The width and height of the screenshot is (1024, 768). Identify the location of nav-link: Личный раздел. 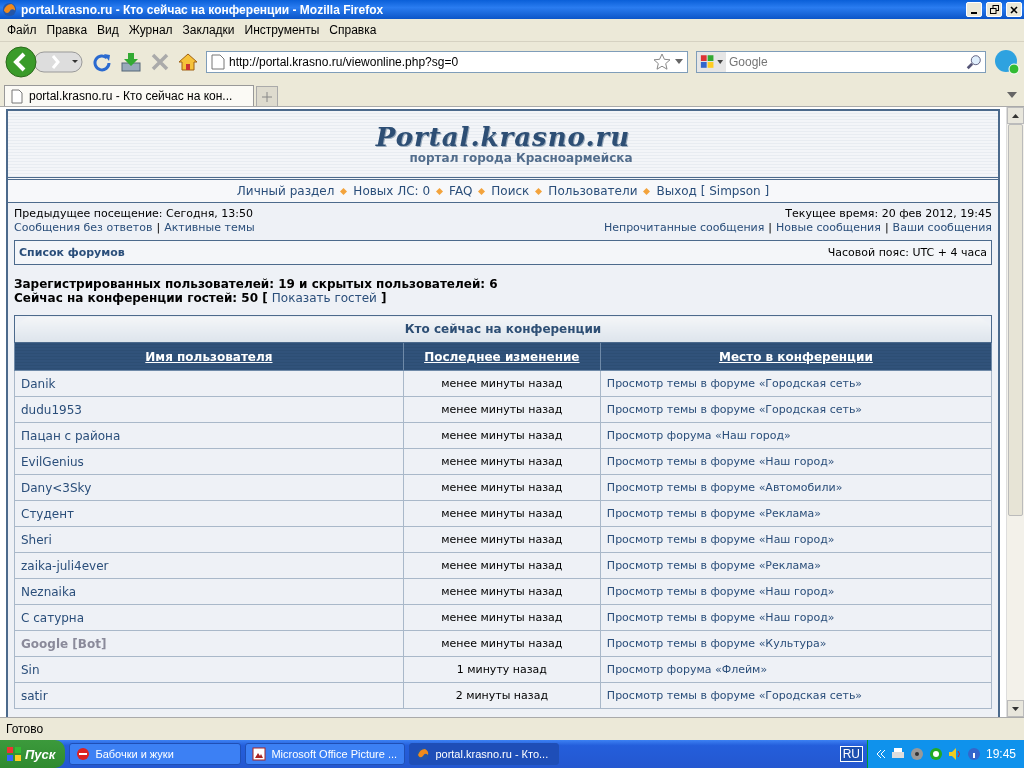
(285, 191).